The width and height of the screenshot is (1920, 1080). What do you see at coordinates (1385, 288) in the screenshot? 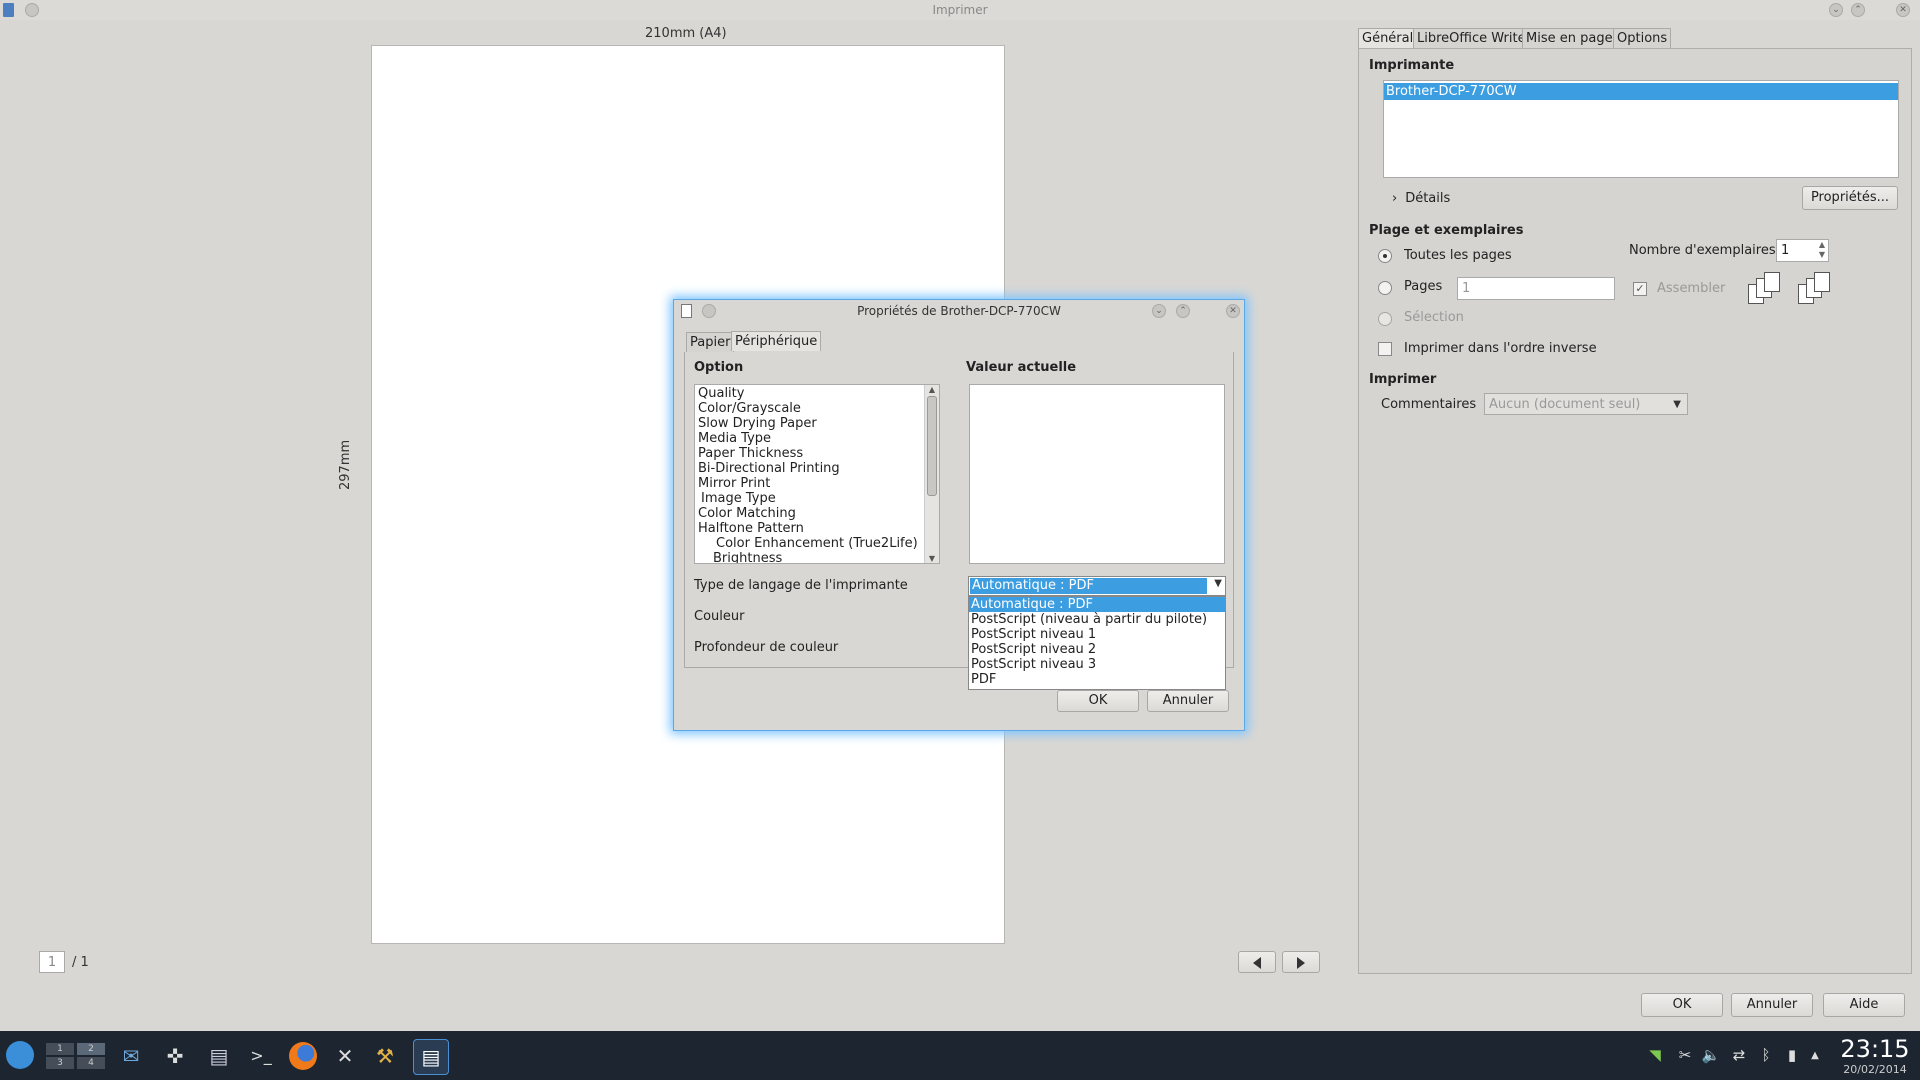
I see `pages-radio` at bounding box center [1385, 288].